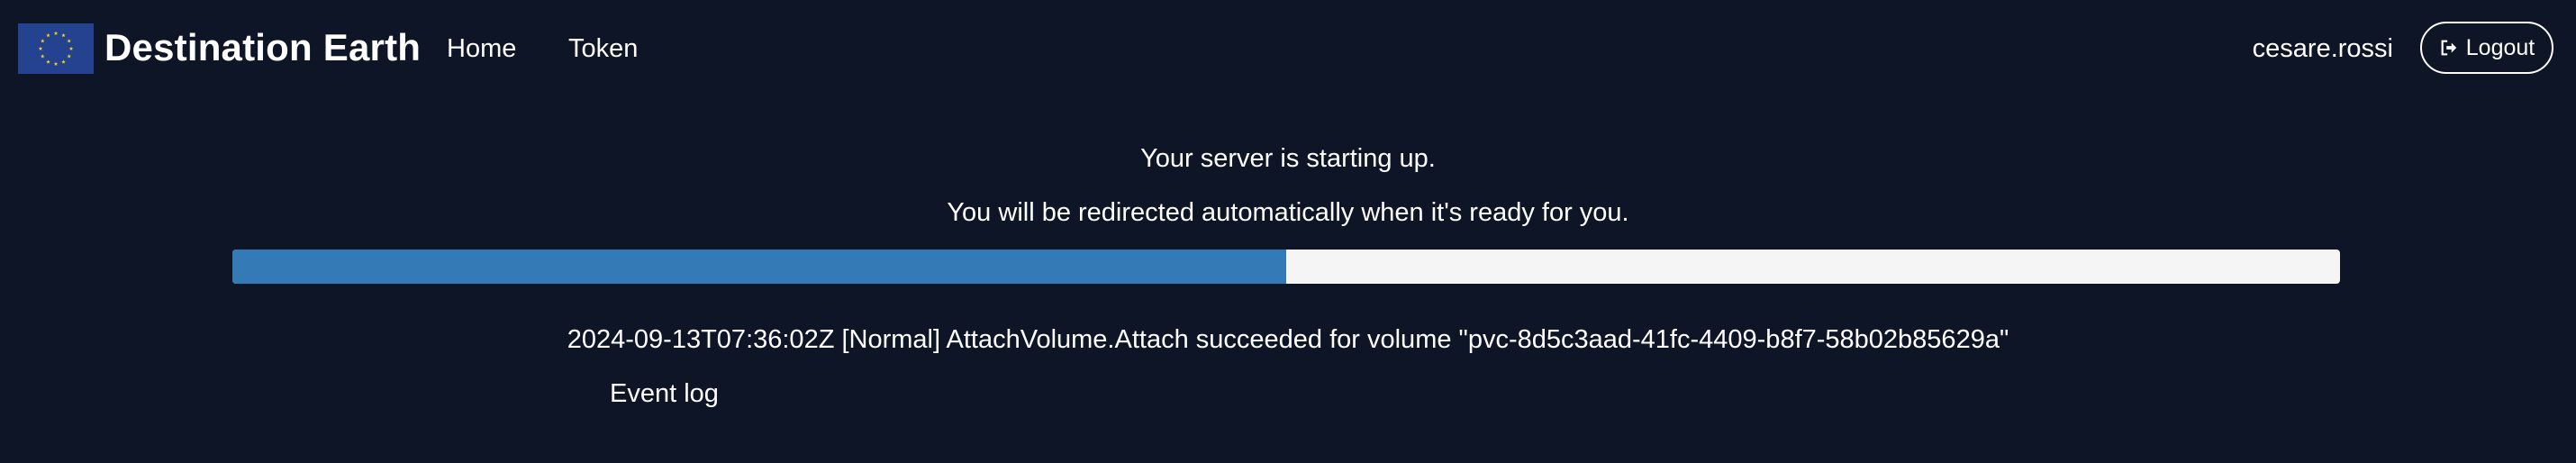 This screenshot has height=463, width=2576. Describe the element at coordinates (262, 48) in the screenshot. I see `brand-title: Destination Earth` at that location.